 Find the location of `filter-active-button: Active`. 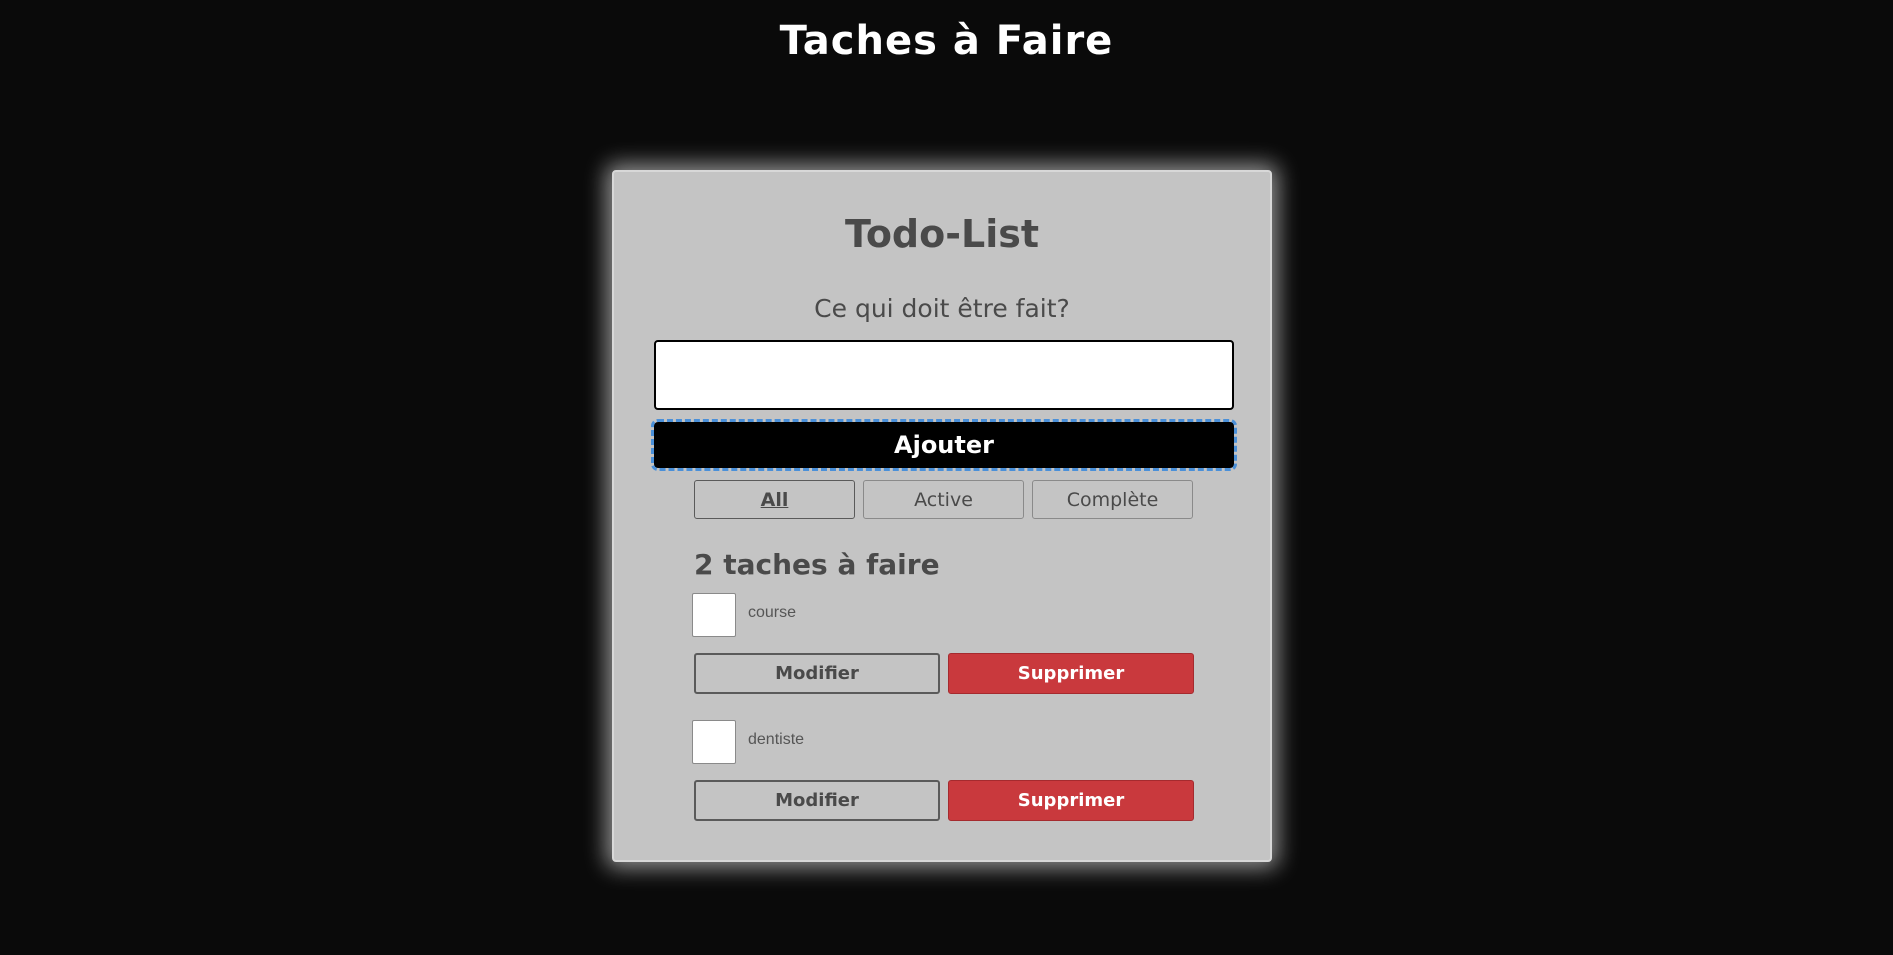

filter-active-button: Active is located at coordinates (943, 499).